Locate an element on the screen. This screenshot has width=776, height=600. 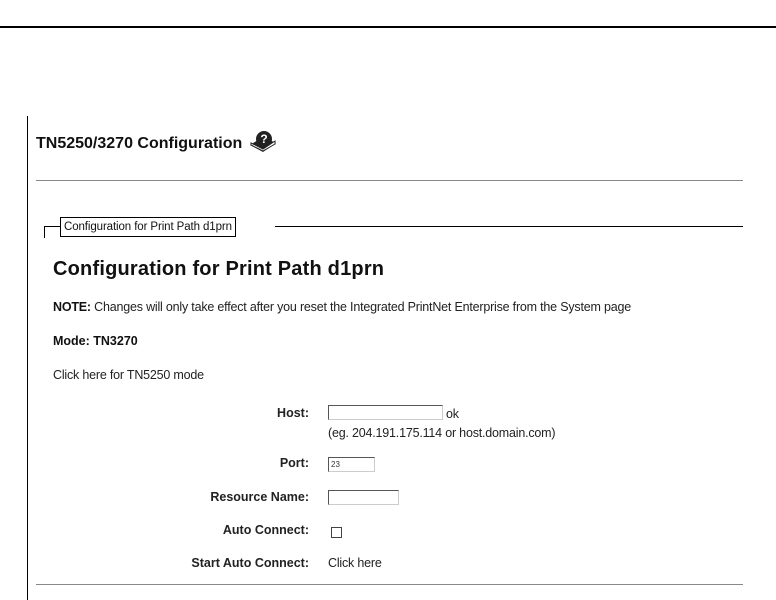
help-book-icon: ? is located at coordinates (263, 142).